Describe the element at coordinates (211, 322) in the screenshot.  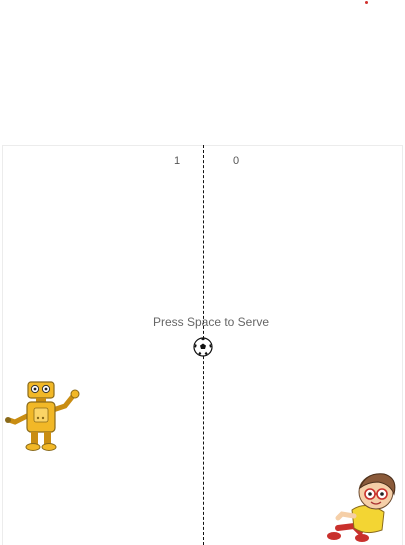
I see `serve-prompt: Press Space to Serve` at that location.